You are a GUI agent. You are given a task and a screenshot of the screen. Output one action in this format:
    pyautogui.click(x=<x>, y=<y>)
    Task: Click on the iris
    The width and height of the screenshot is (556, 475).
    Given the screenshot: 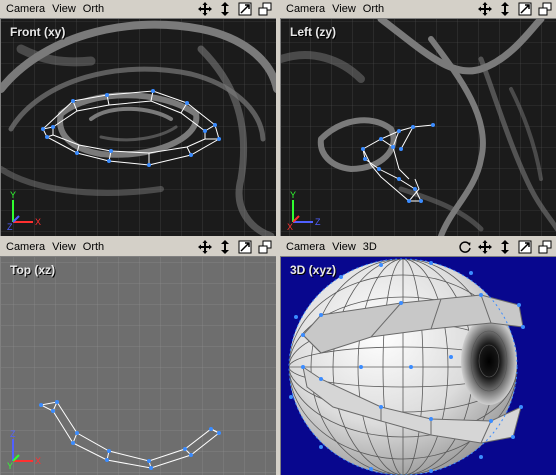 What is the action you would take?
    pyautogui.click(x=489, y=361)
    